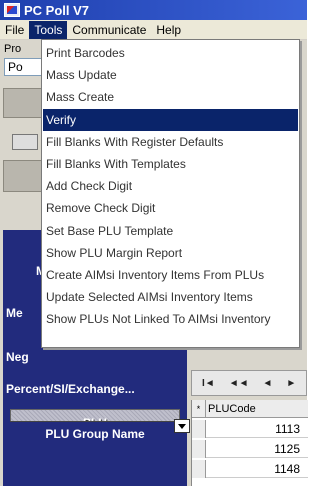 The image size is (320, 486). I want to click on menu-item-remove-check-digit: Remove Check Digit, so click(170, 208).